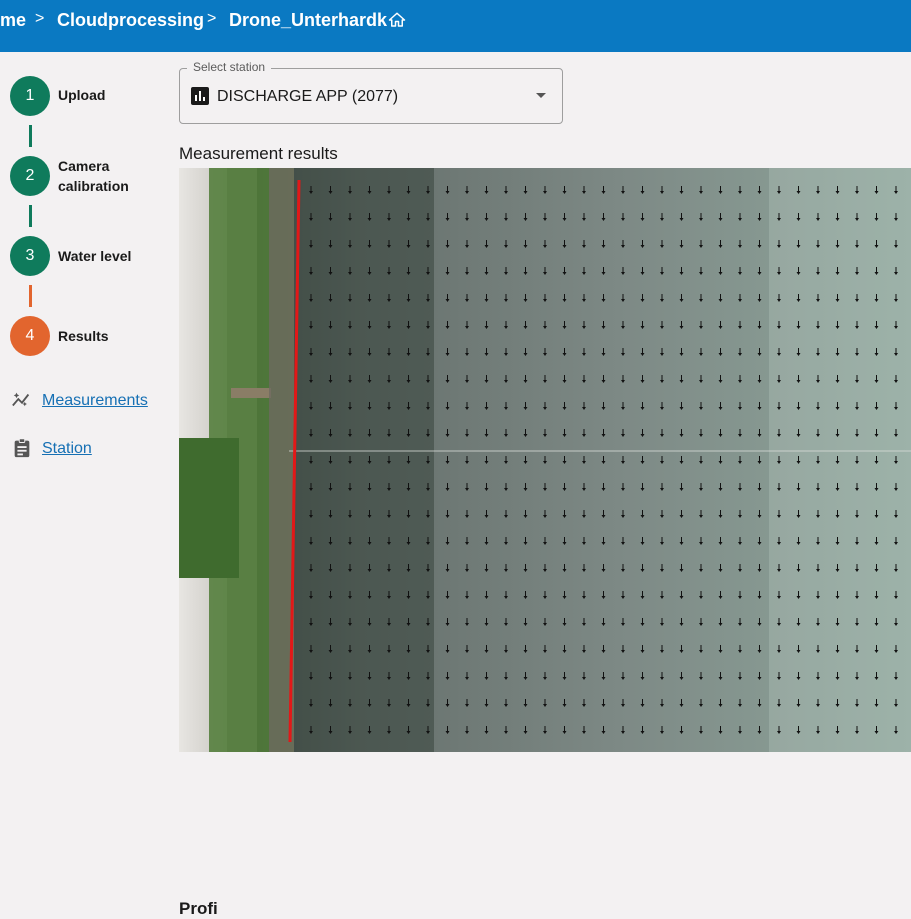  What do you see at coordinates (13, 20) in the screenshot?
I see `breadcrumb-item-home: me` at bounding box center [13, 20].